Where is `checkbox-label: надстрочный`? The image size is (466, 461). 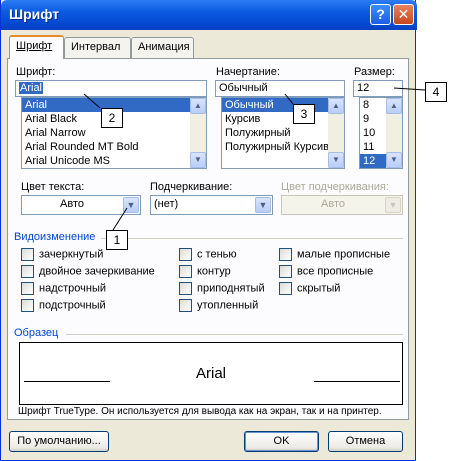
checkbox-label: надстрочный is located at coordinates (72, 288).